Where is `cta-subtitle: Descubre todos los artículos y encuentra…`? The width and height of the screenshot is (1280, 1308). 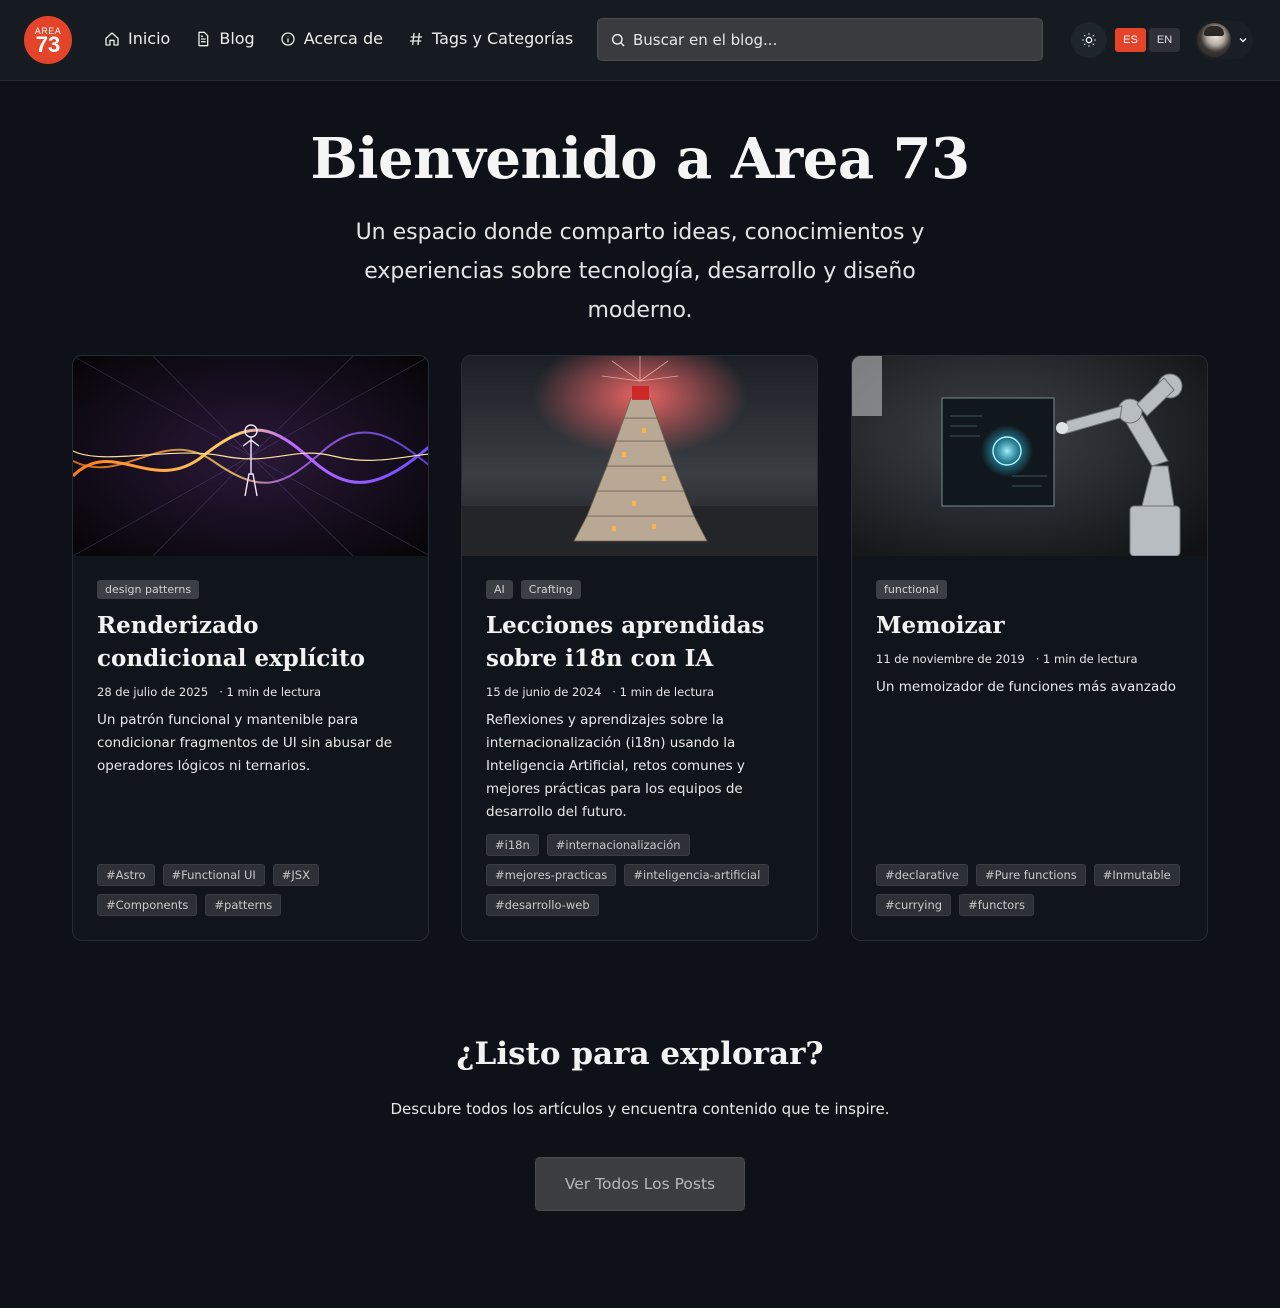
cta-subtitle: Descubre todos los artículos y encuentra… is located at coordinates (640, 1109).